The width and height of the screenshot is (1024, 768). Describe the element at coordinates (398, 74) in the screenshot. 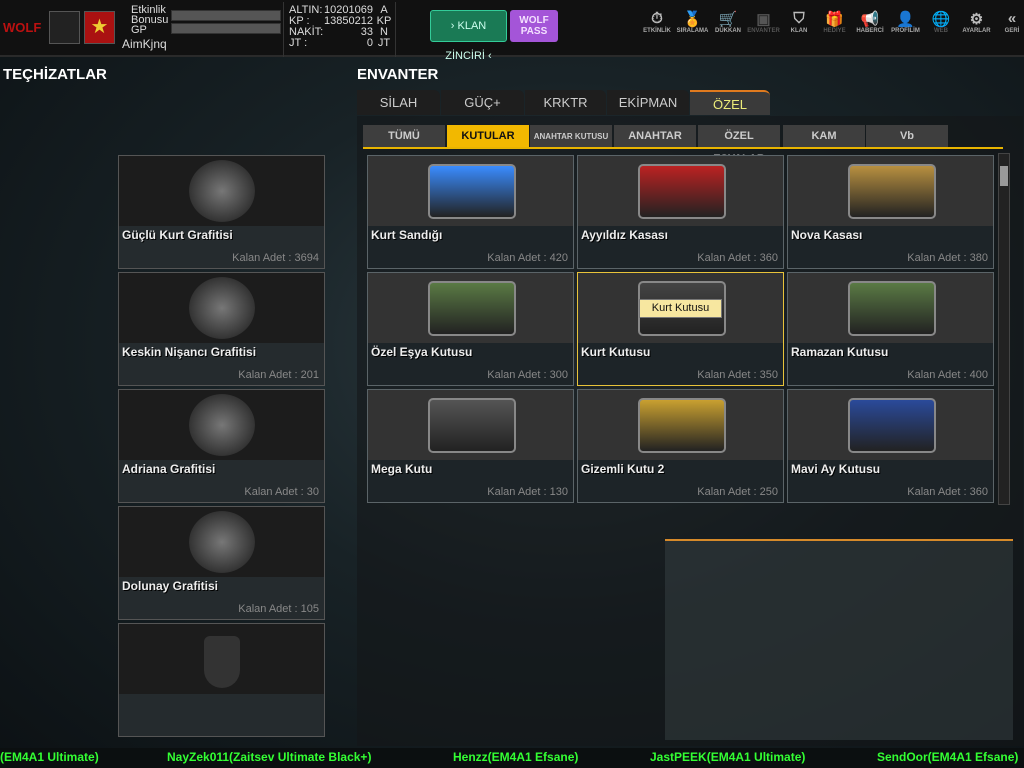

I see `inventory-title: ENVANTER` at that location.